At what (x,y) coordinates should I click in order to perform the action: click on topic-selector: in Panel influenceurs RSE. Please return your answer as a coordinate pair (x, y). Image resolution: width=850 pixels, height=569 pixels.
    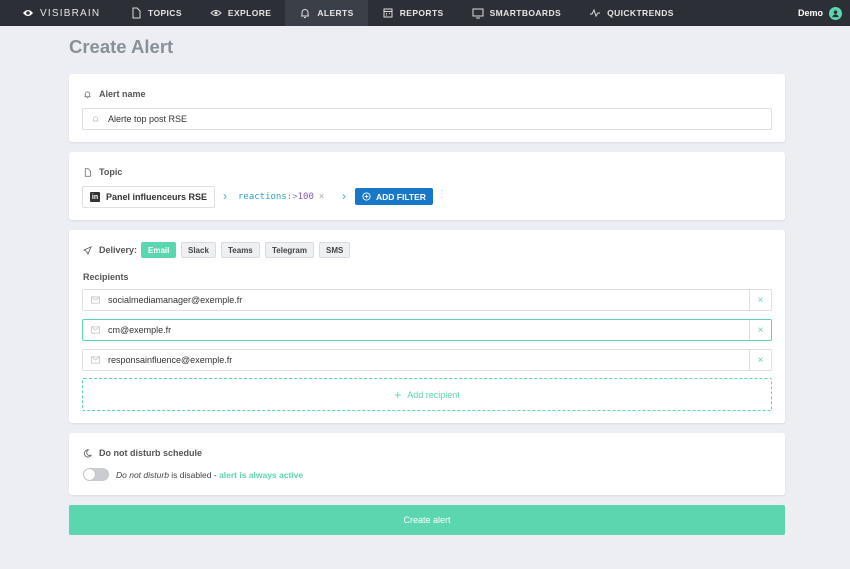
    Looking at the image, I should click on (149, 197).